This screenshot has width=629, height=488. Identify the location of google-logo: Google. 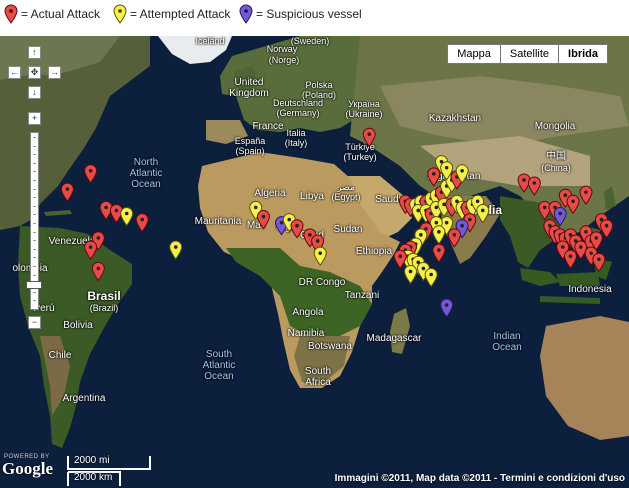
(27, 469).